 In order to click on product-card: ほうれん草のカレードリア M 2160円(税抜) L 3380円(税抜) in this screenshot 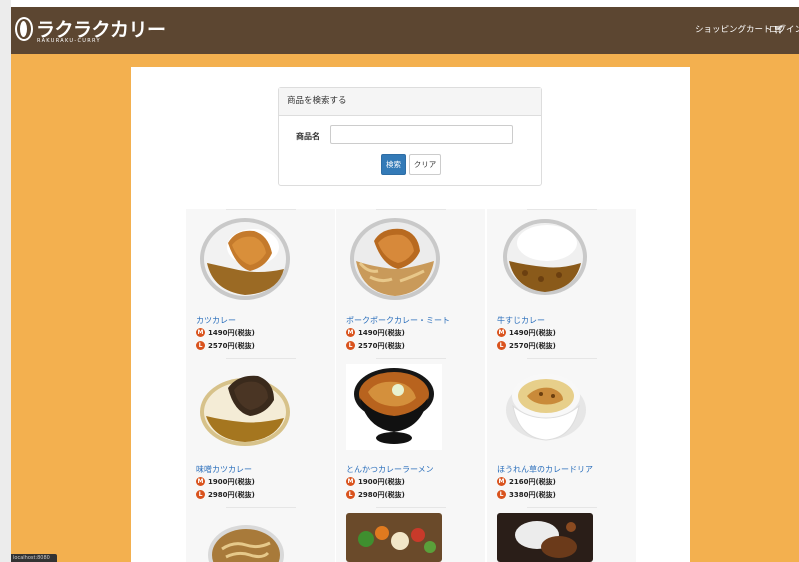, I will do `click(561, 432)`.